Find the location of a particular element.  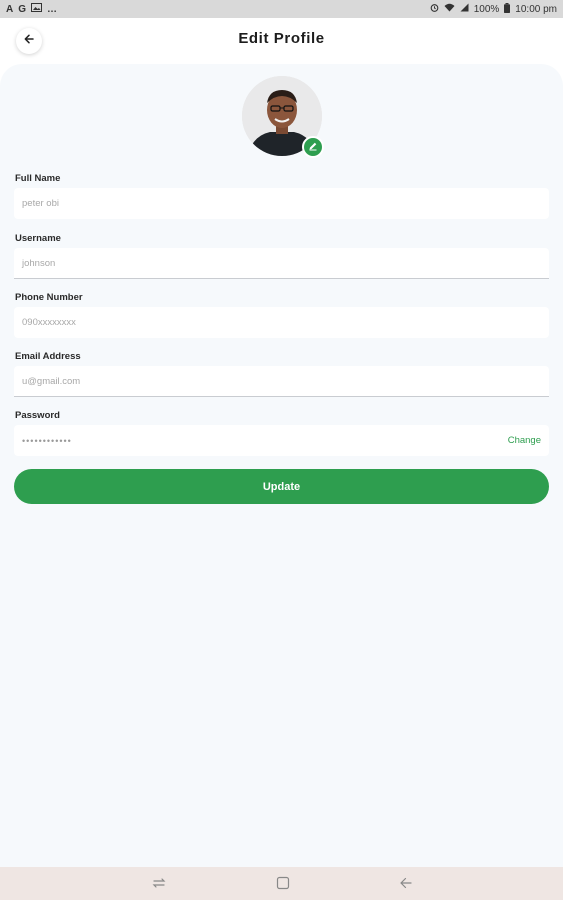

battery-percent: 100% is located at coordinates (486, 9).